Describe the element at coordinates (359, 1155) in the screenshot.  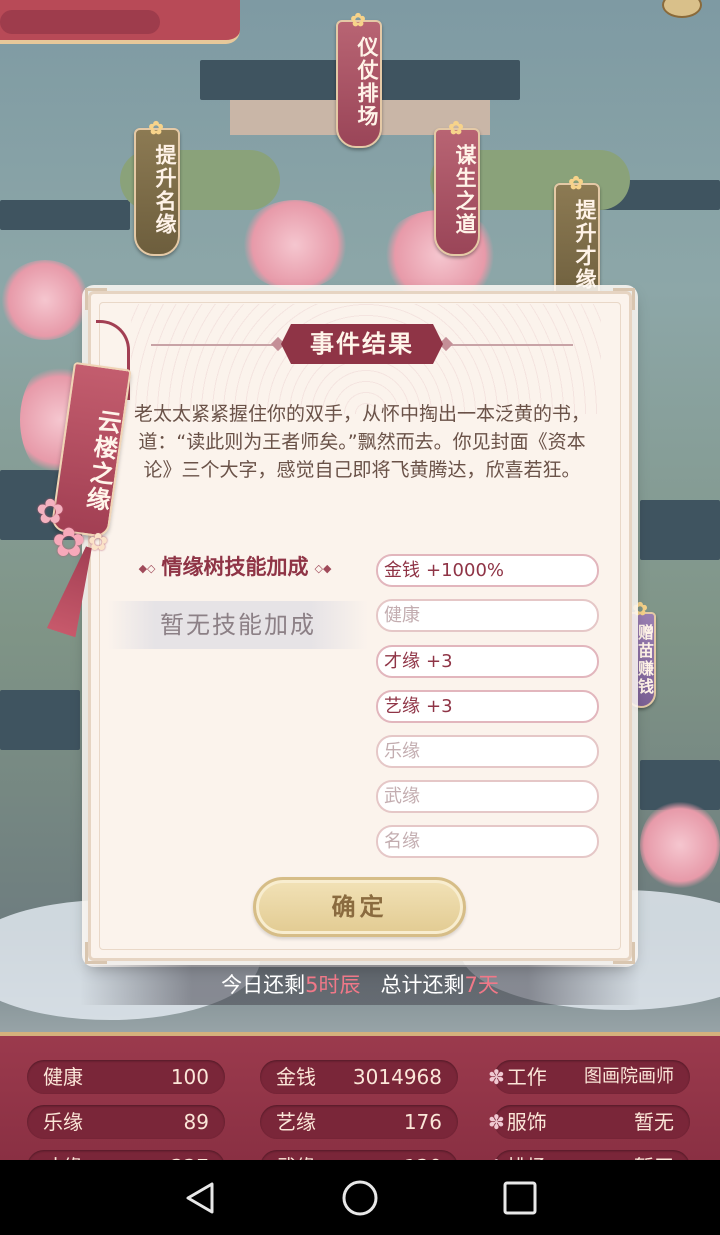
I see `panel-stat-martial: 武缘 120` at that location.